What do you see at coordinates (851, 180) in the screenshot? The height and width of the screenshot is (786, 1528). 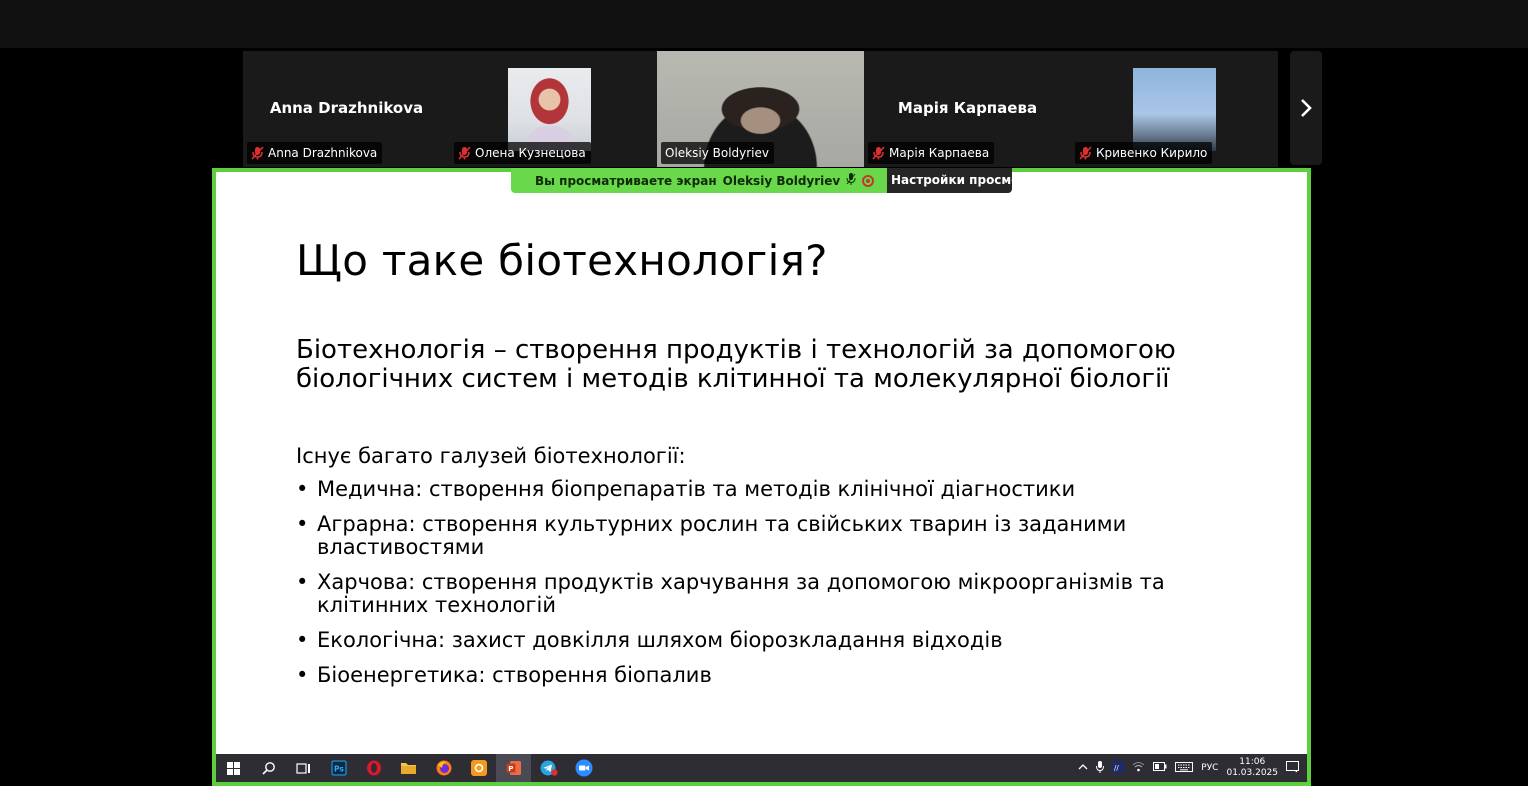 I see `mic-icon` at bounding box center [851, 180].